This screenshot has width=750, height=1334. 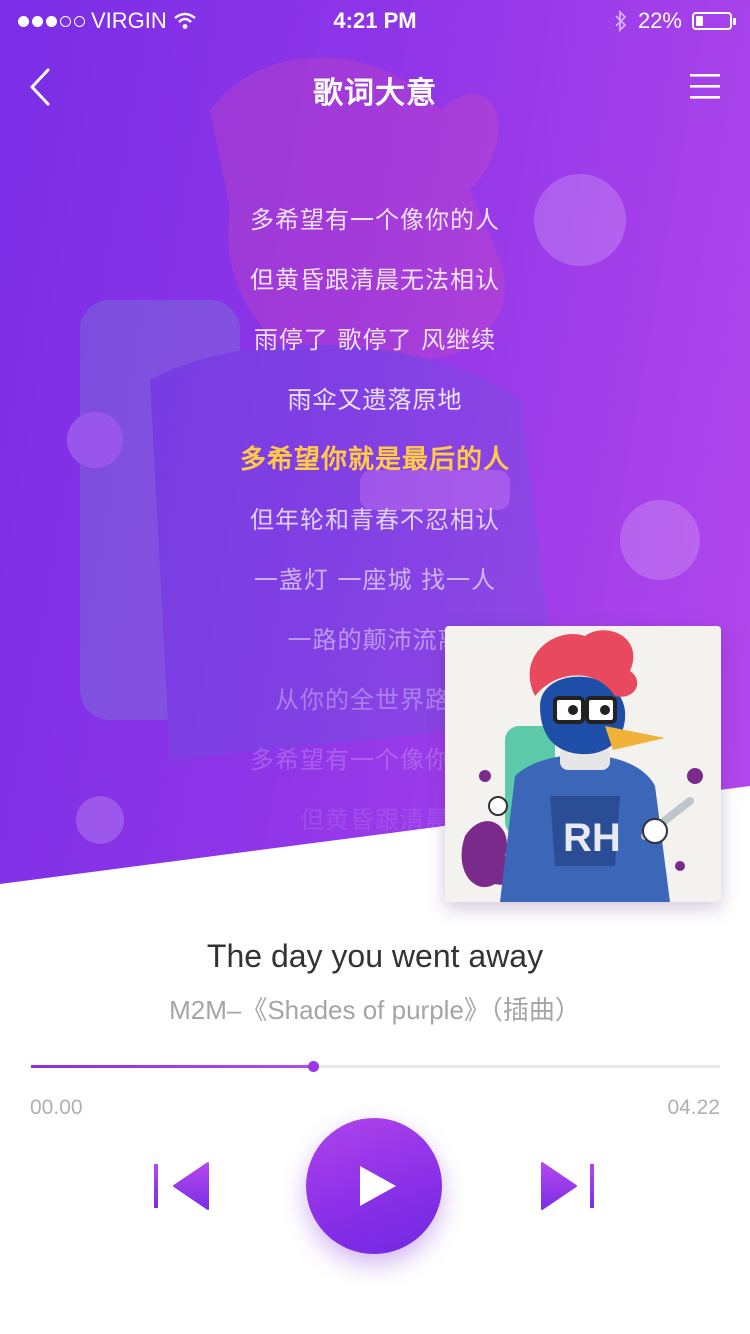 I want to click on progress-knob, so click(x=314, y=1066).